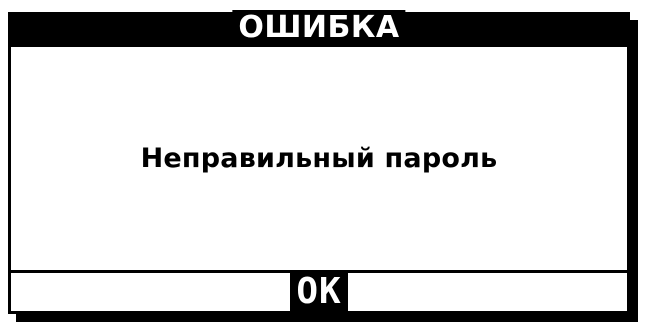  I want to click on error-message: Неправильный пароль, so click(319, 158).